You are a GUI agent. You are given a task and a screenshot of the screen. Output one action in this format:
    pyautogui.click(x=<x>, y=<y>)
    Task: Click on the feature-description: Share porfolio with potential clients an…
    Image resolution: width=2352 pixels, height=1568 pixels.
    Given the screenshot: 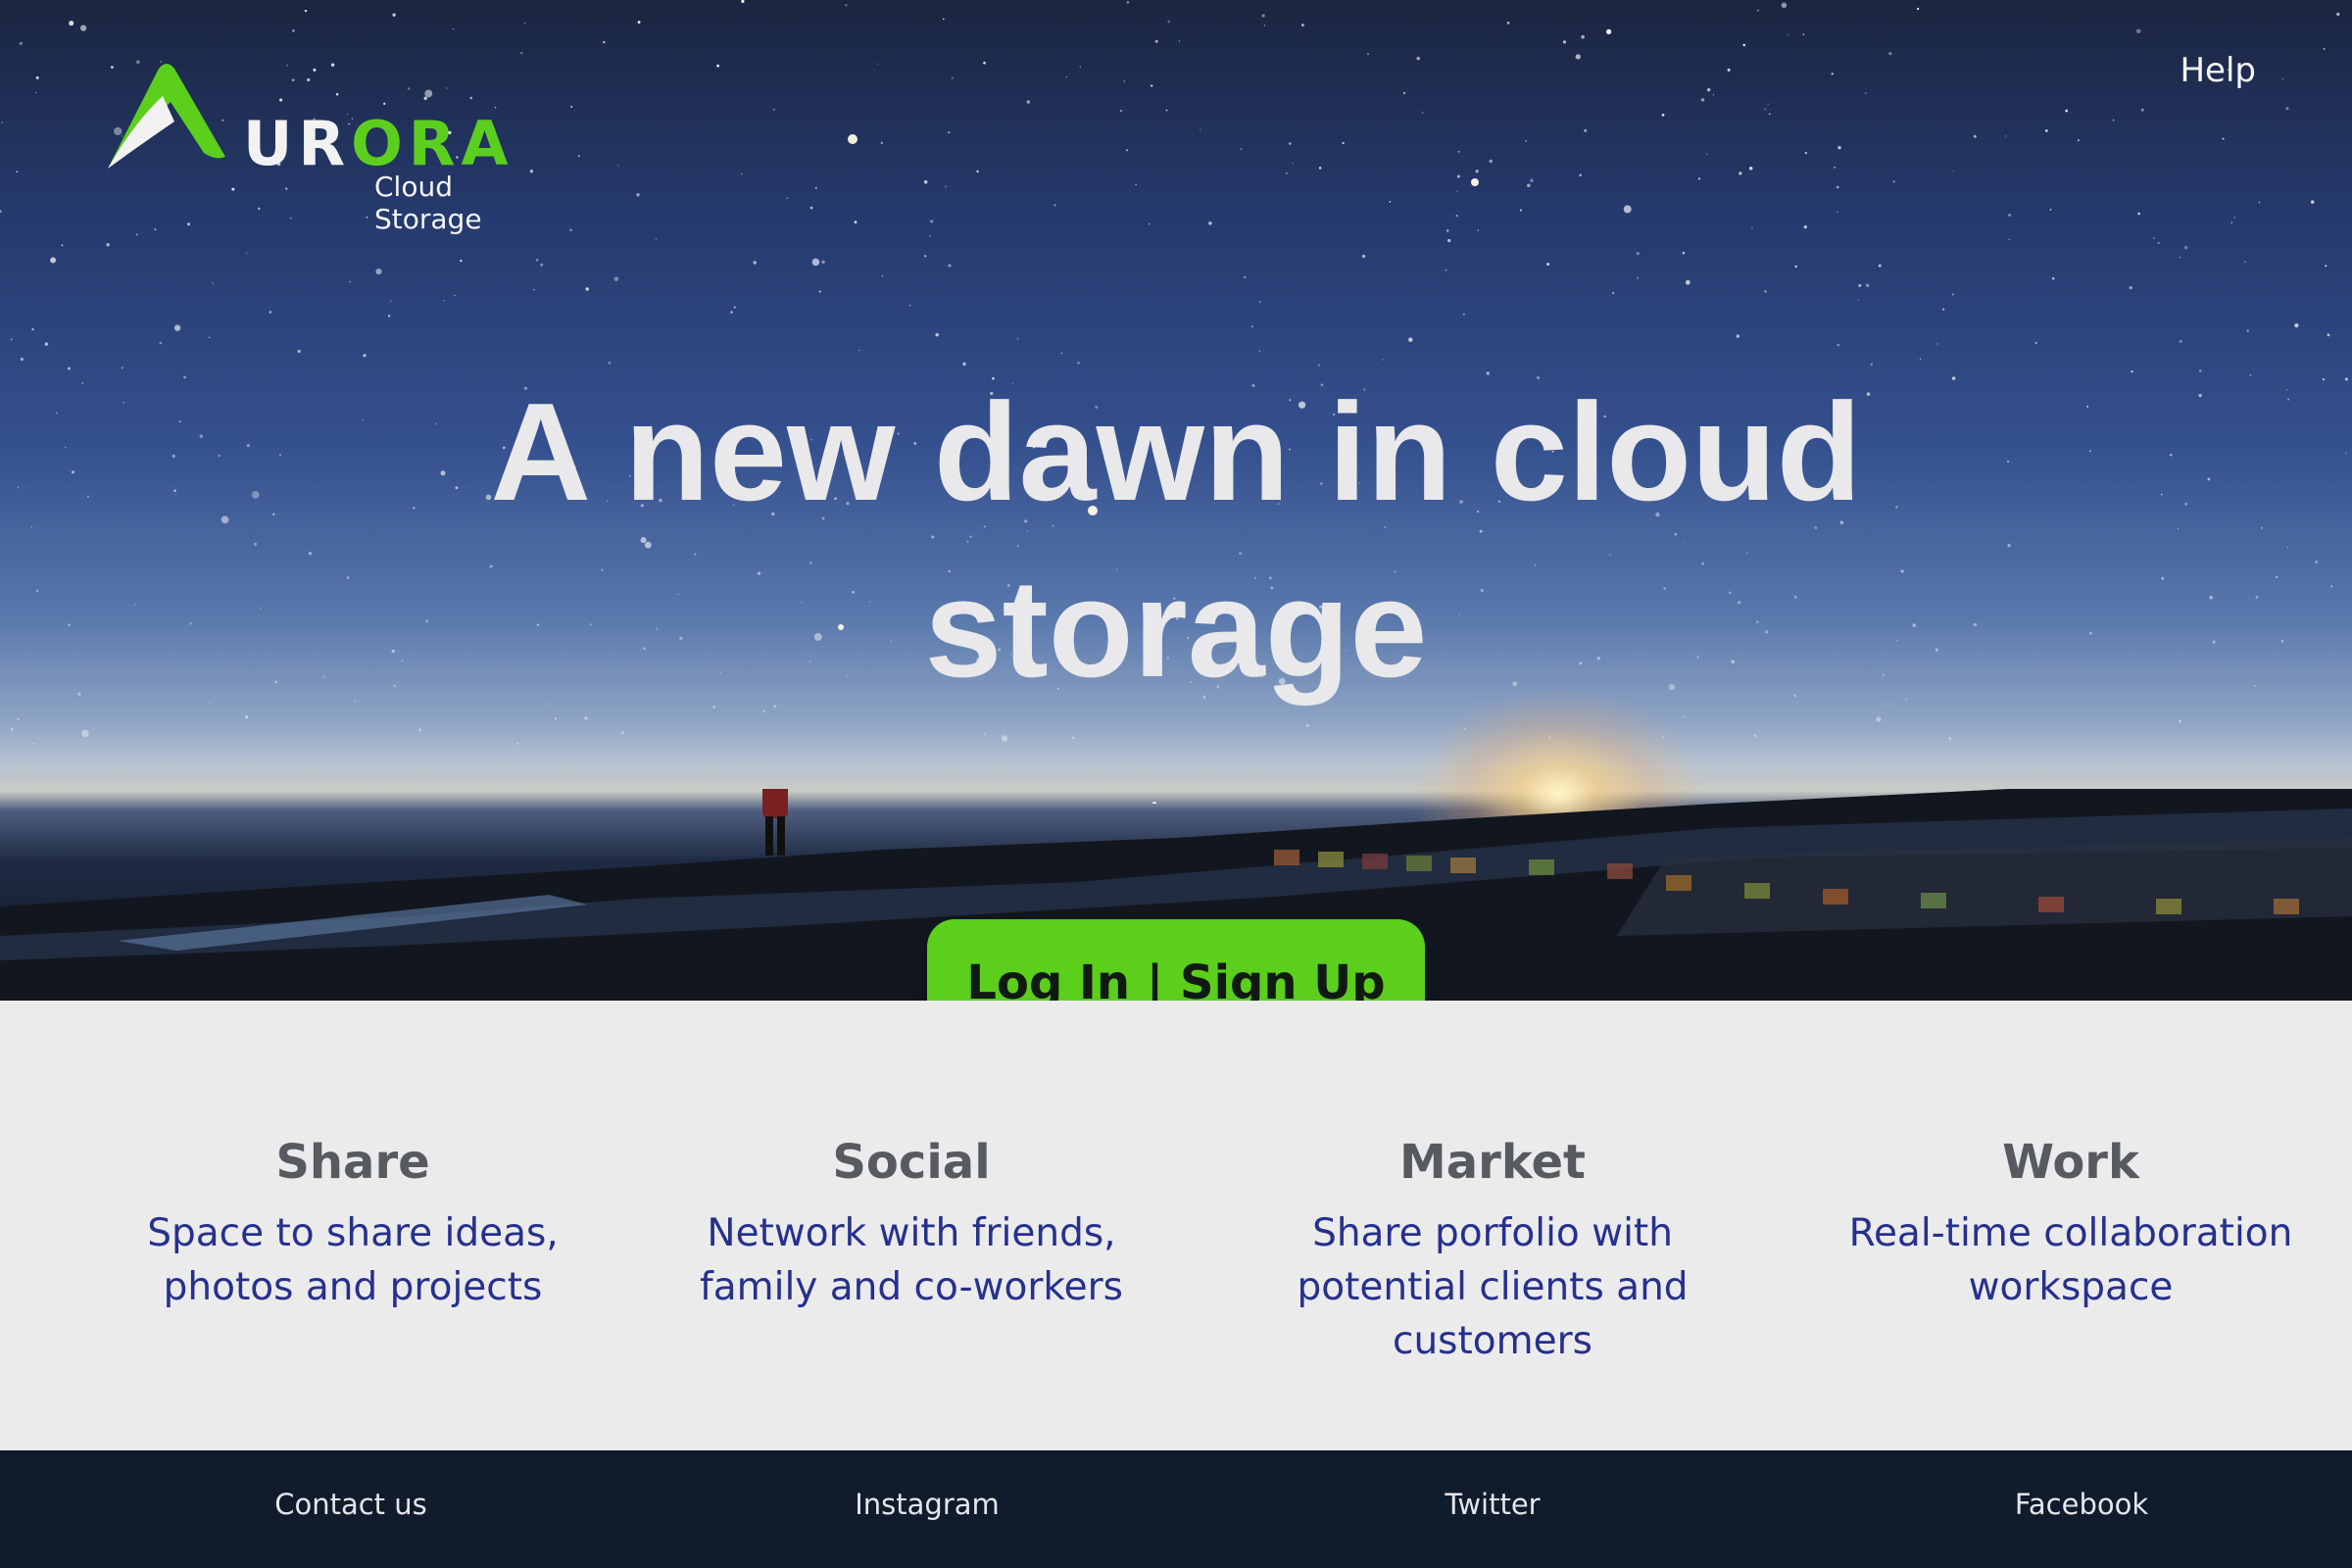 What is the action you would take?
    pyautogui.click(x=1493, y=1287)
    